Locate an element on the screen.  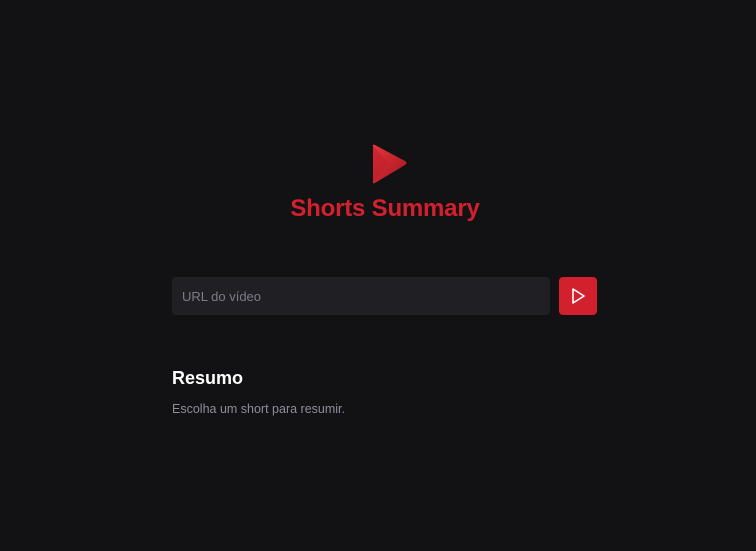
summary-text: Escolha um short para resumir. is located at coordinates (258, 409).